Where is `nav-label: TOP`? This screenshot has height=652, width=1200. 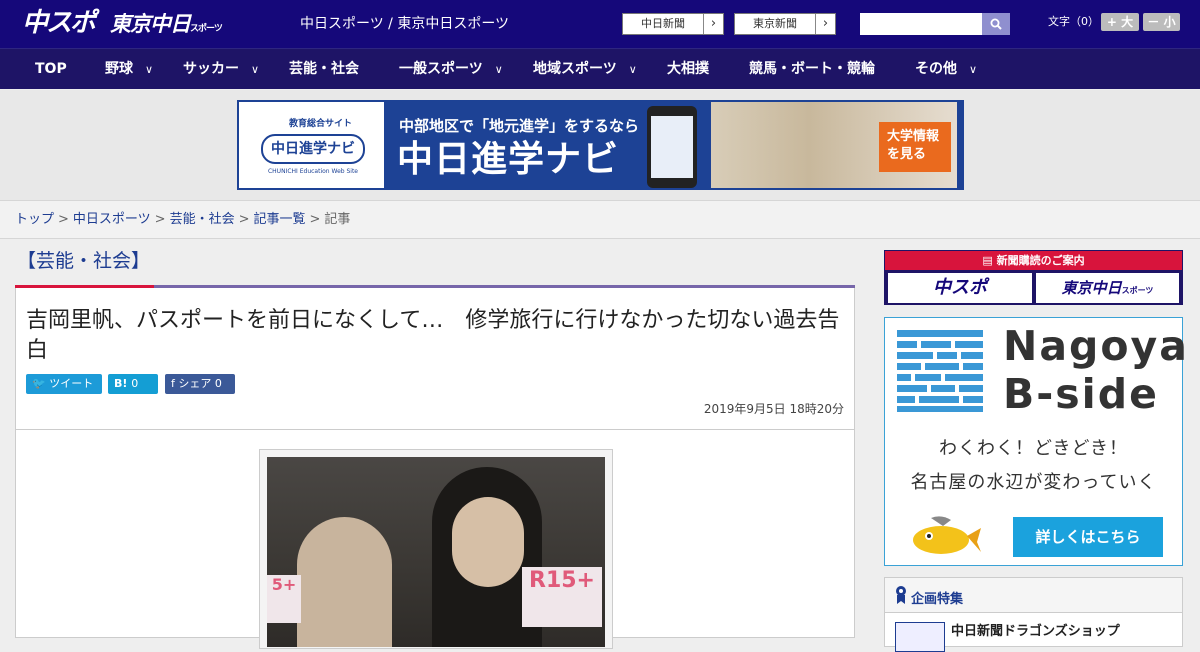
nav-label: TOP is located at coordinates (51, 69).